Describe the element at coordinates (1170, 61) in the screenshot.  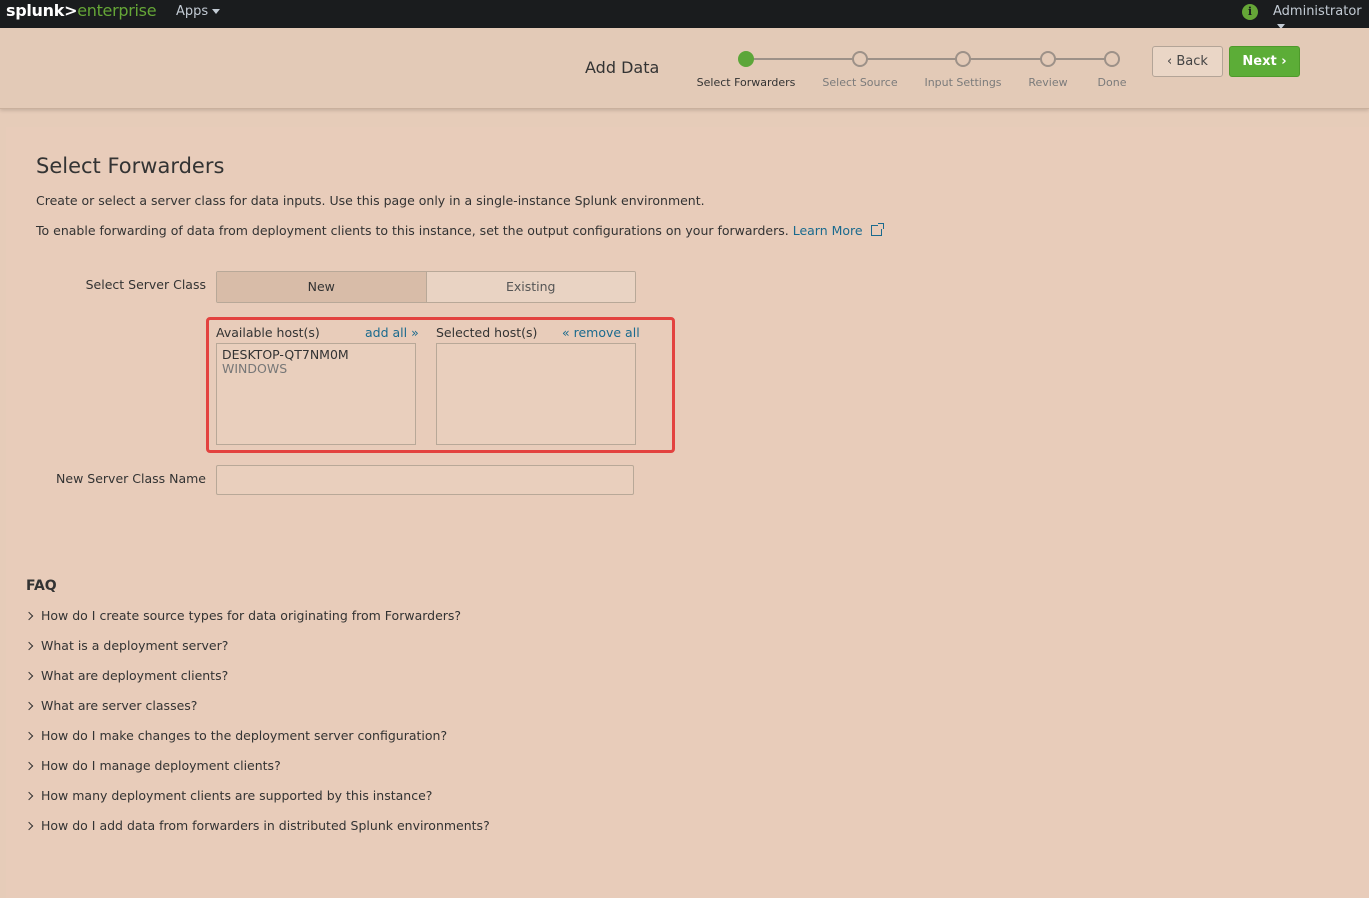
I see `chevron-left-icon: ‹` at that location.